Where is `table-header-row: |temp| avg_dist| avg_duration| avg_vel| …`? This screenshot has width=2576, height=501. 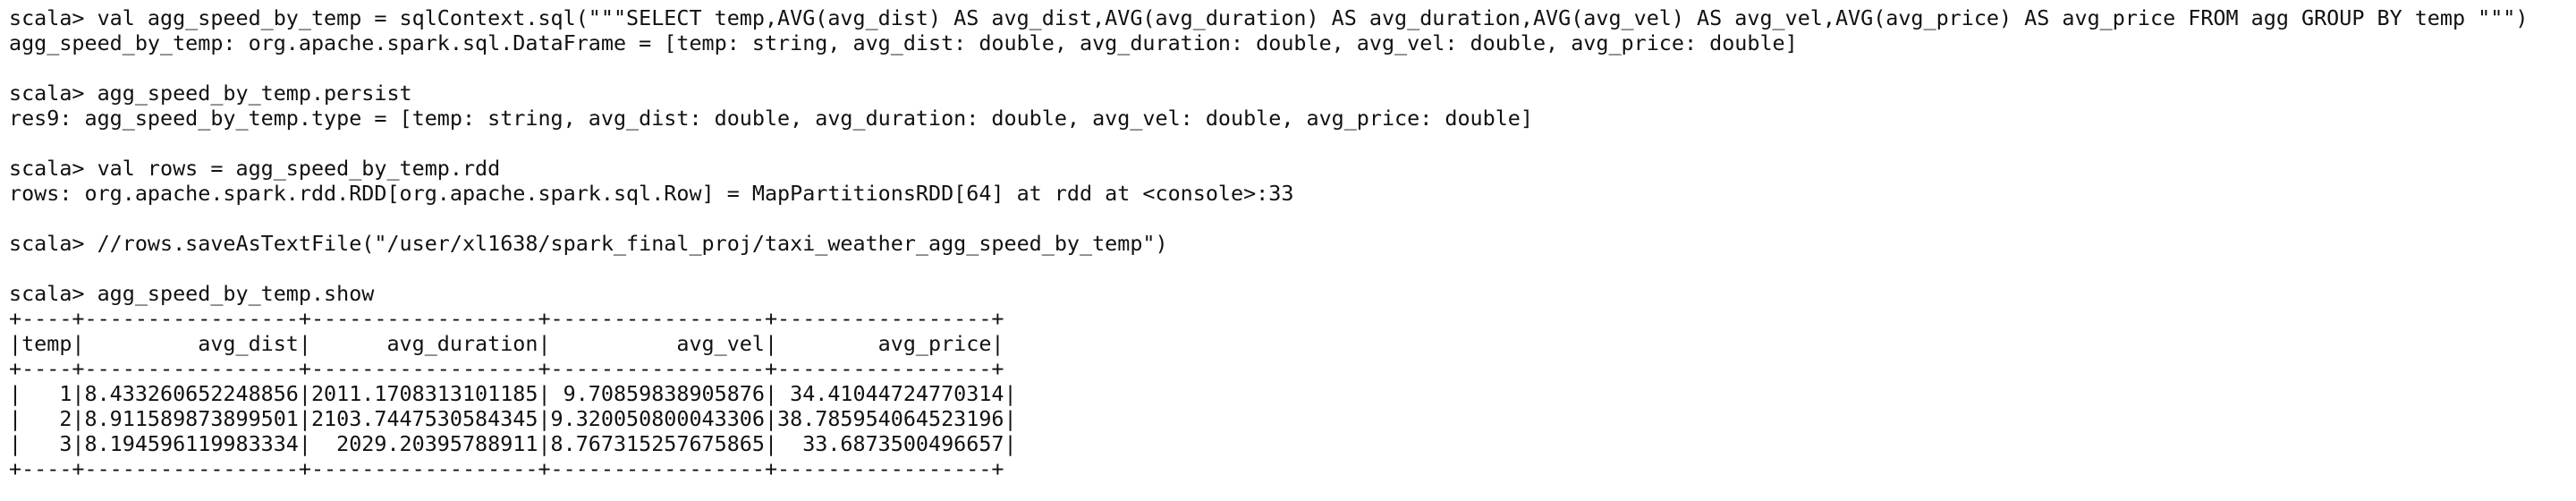
table-header-row: |temp| avg_dist| avg_duration| avg_vel| … is located at coordinates (506, 344).